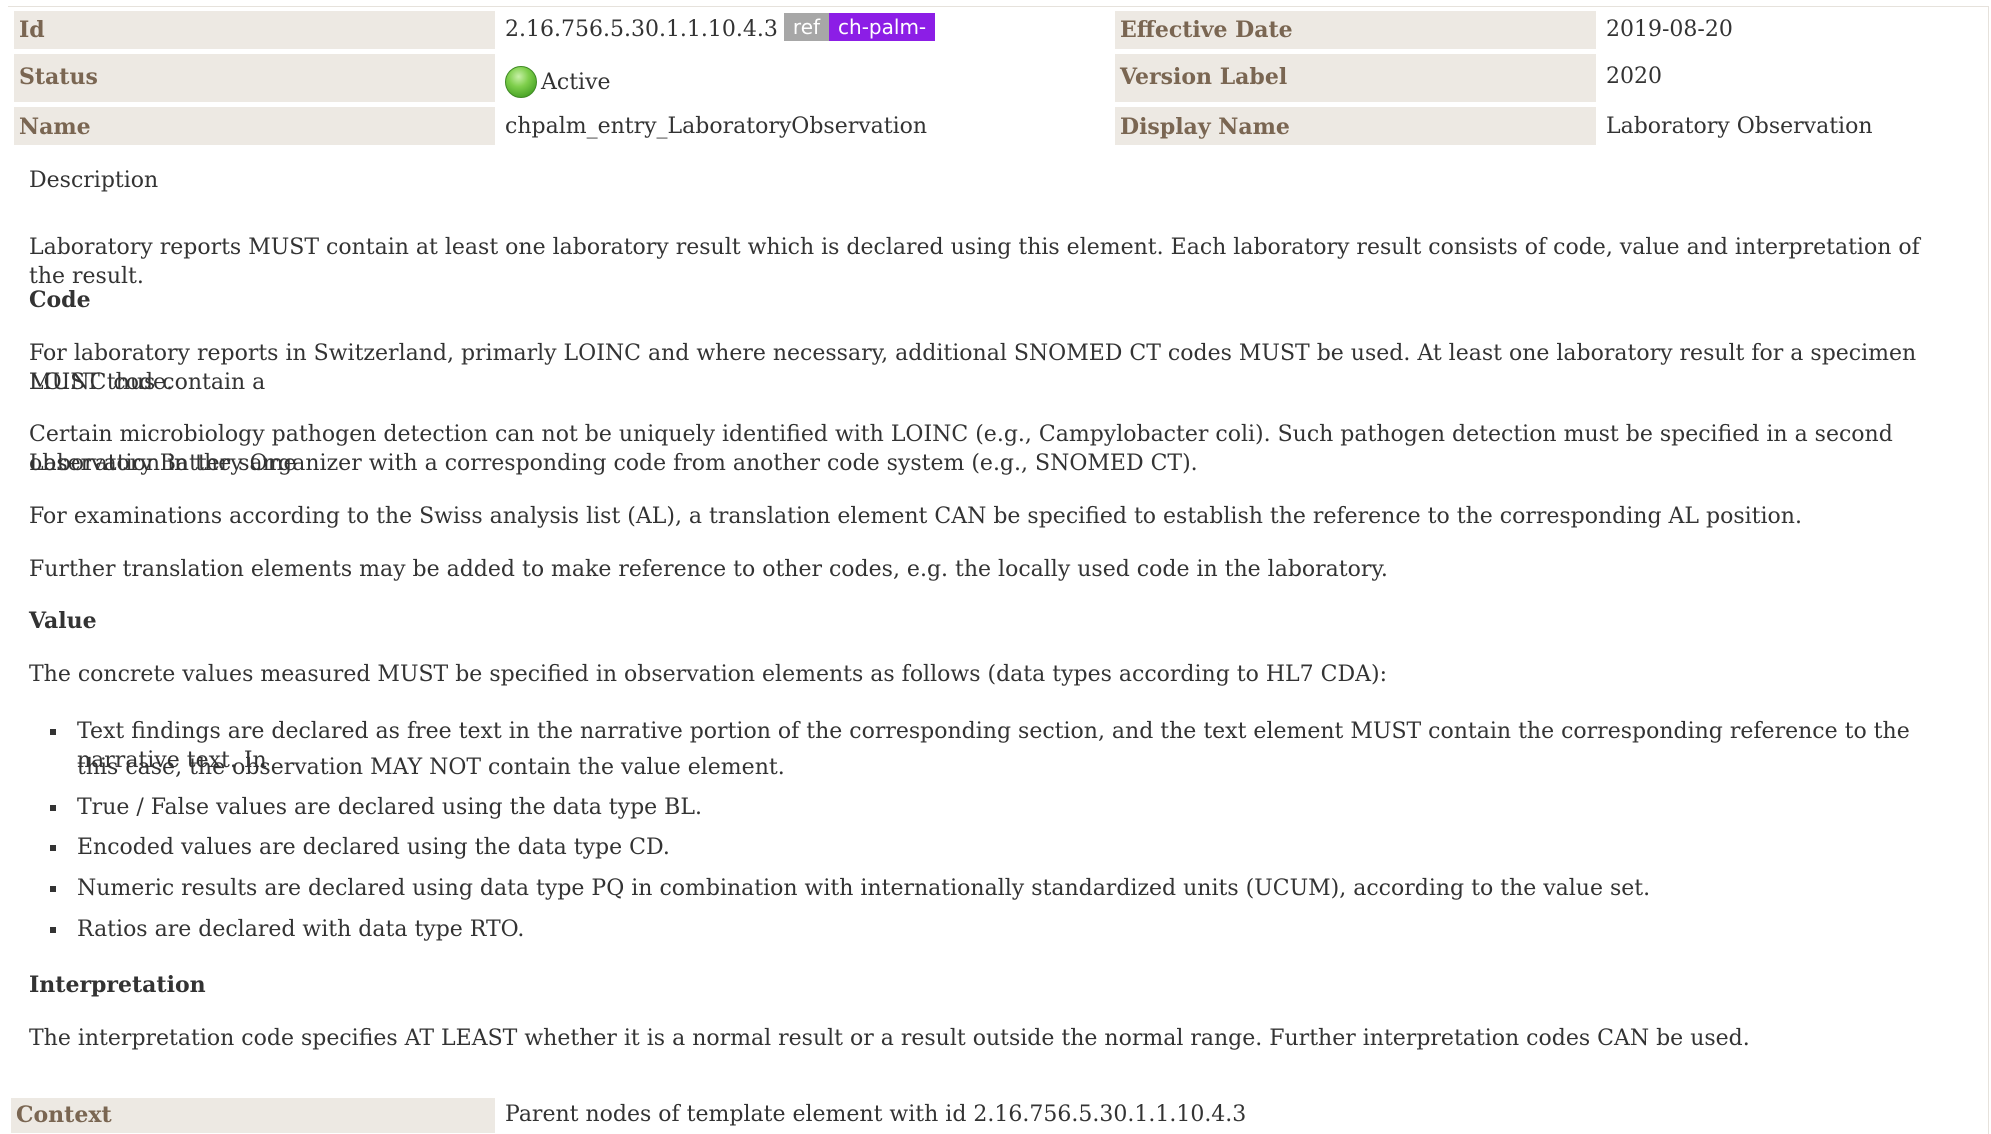 Image resolution: width=1991 pixels, height=1134 pixels. Describe the element at coordinates (117, 985) in the screenshot. I see `interpretation-heading: Interpretation` at that location.